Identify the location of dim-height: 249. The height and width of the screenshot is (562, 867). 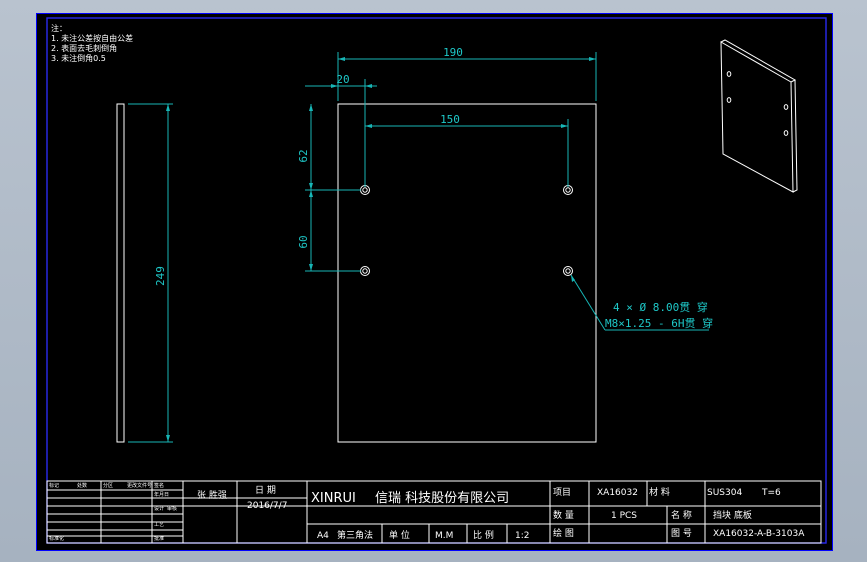
(160, 276).